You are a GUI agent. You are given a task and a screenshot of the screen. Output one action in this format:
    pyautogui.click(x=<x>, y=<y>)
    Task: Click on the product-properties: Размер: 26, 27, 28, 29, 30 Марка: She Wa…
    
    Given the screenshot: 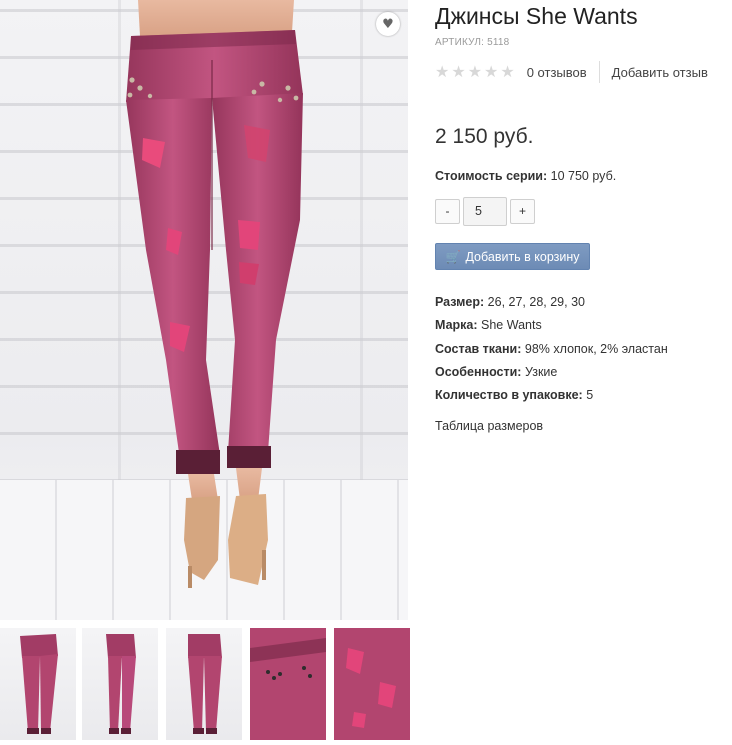 What is the action you would take?
    pyautogui.click(x=551, y=350)
    